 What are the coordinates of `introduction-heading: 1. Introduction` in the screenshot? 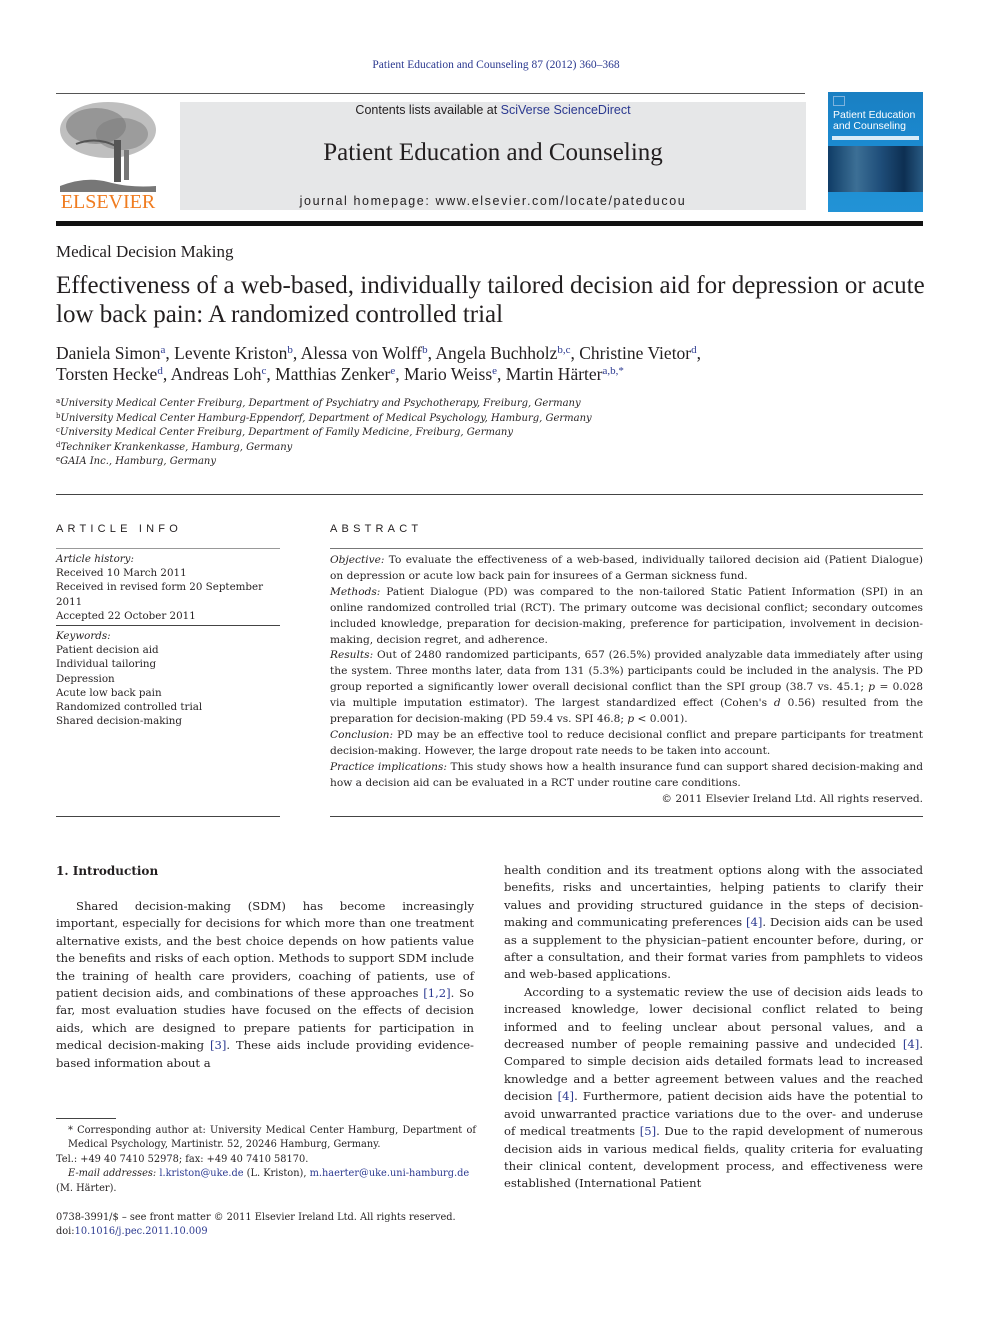 It's located at (107, 871).